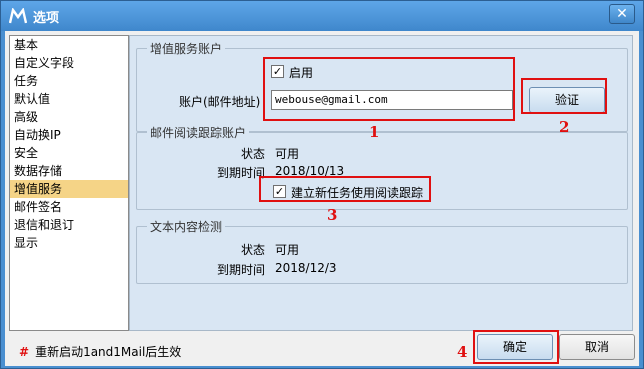  I want to click on ok-button: 确定, so click(515, 347).